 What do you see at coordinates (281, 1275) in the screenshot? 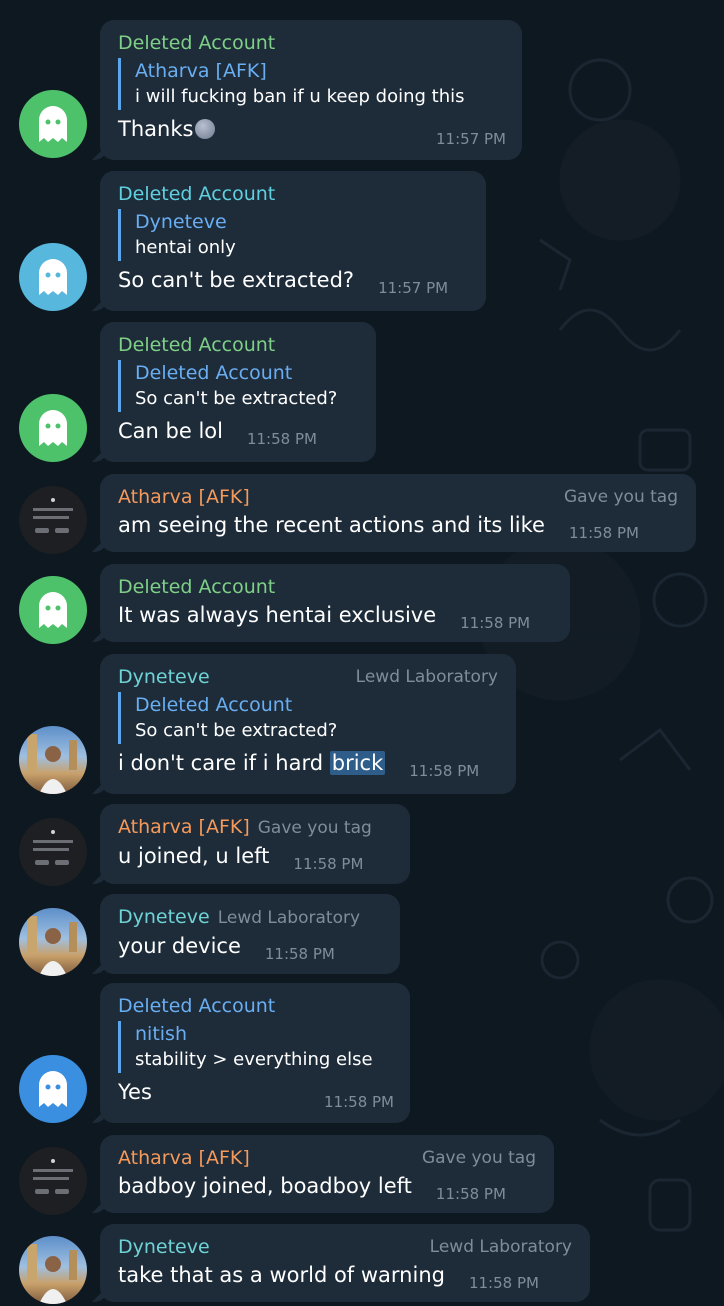
I see `message-text: take that as a world of warning` at bounding box center [281, 1275].